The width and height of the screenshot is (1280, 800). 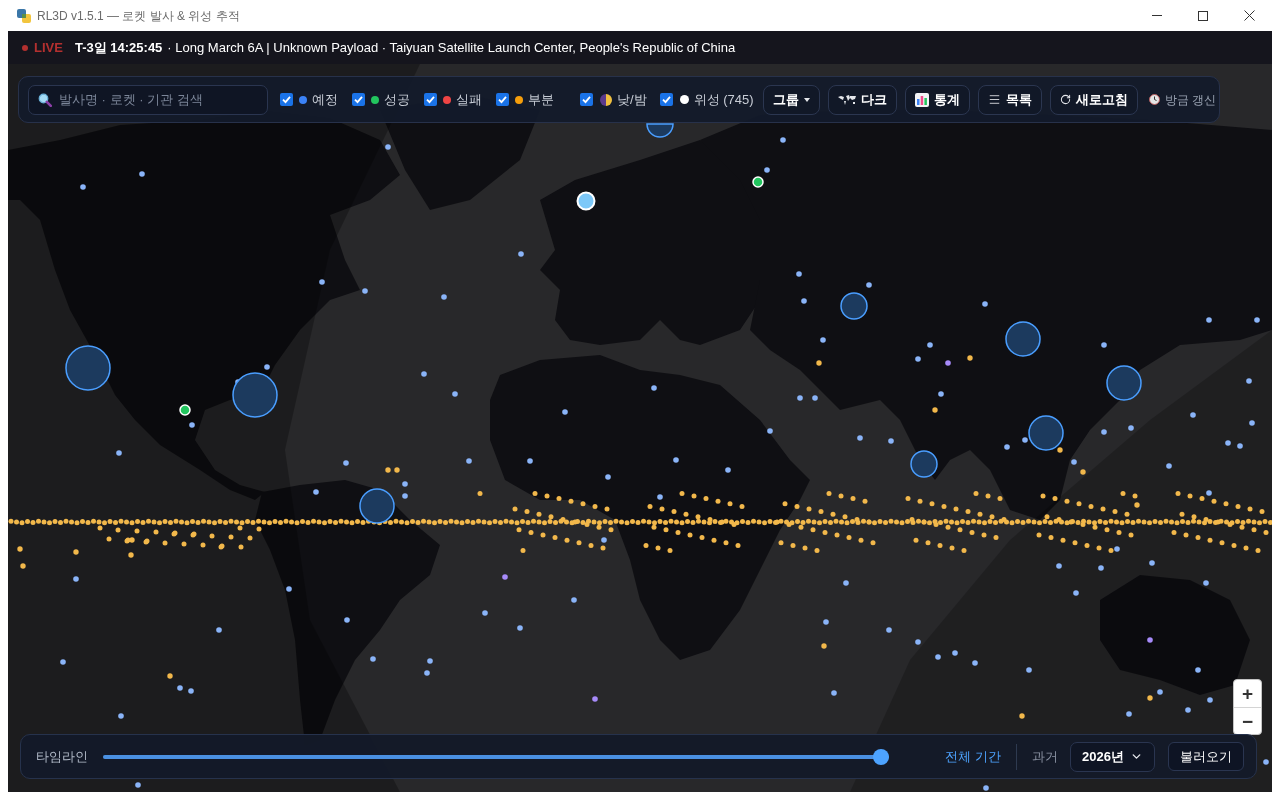 What do you see at coordinates (881, 756) in the screenshot?
I see `slider-thumb` at bounding box center [881, 756].